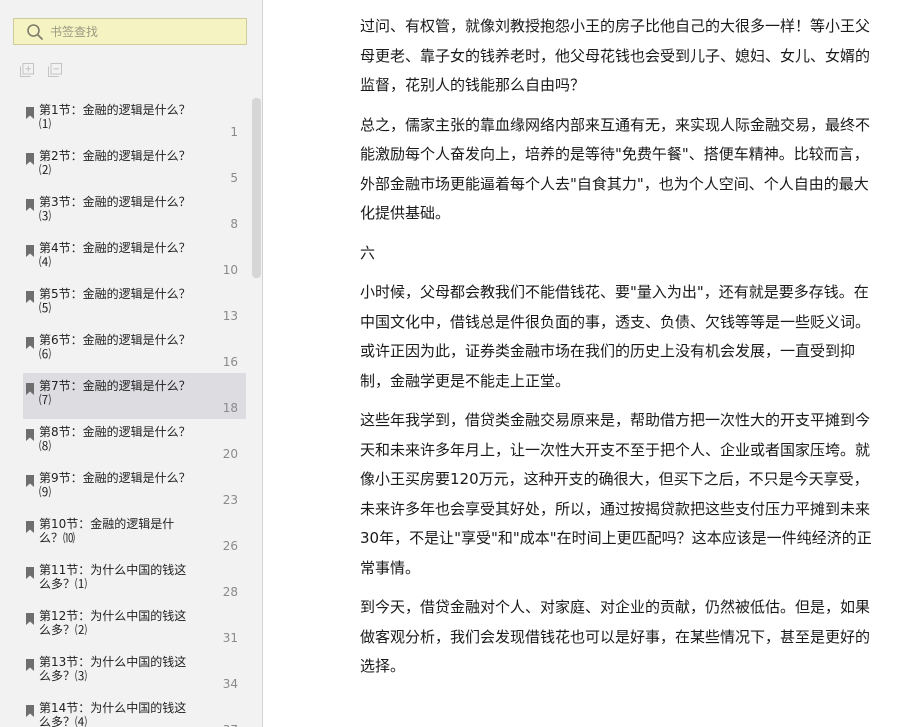 The image size is (899, 727). I want to click on toc-item-title: 第13节：为什么中国的钱这么多？⑶, so click(113, 669).